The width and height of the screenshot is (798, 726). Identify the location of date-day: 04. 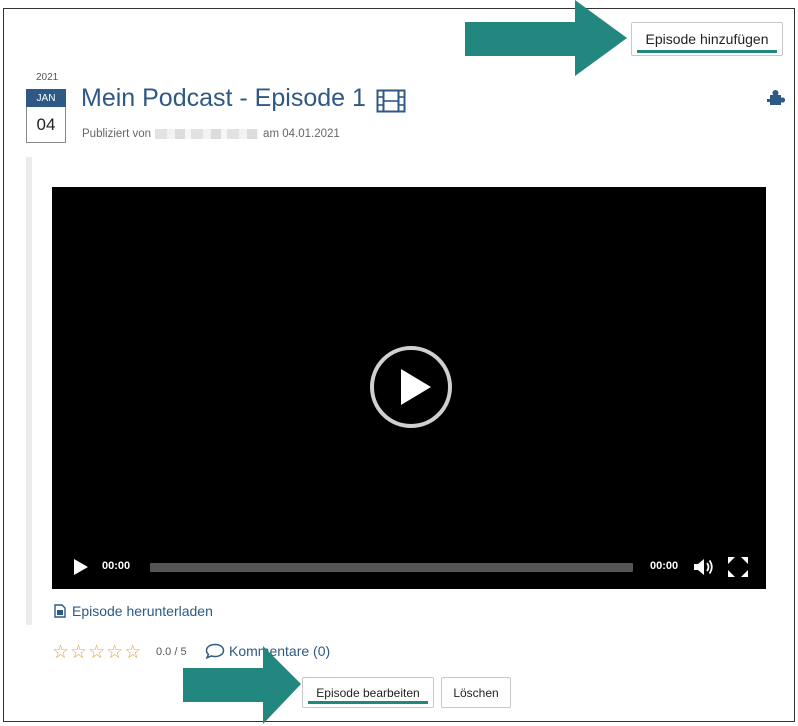
(46, 125).